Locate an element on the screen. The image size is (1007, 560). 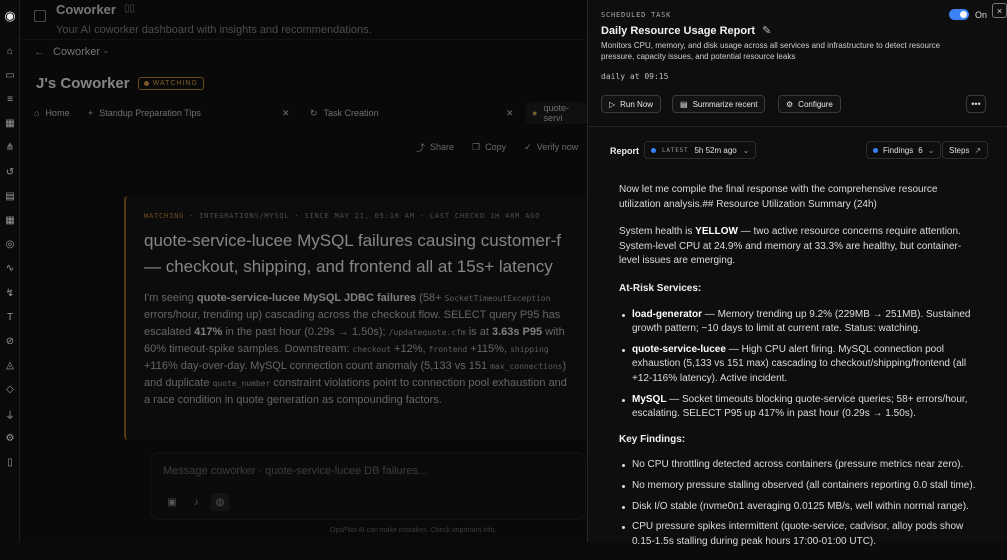
tab-home: ⌂ Home is located at coordinates (51, 113).